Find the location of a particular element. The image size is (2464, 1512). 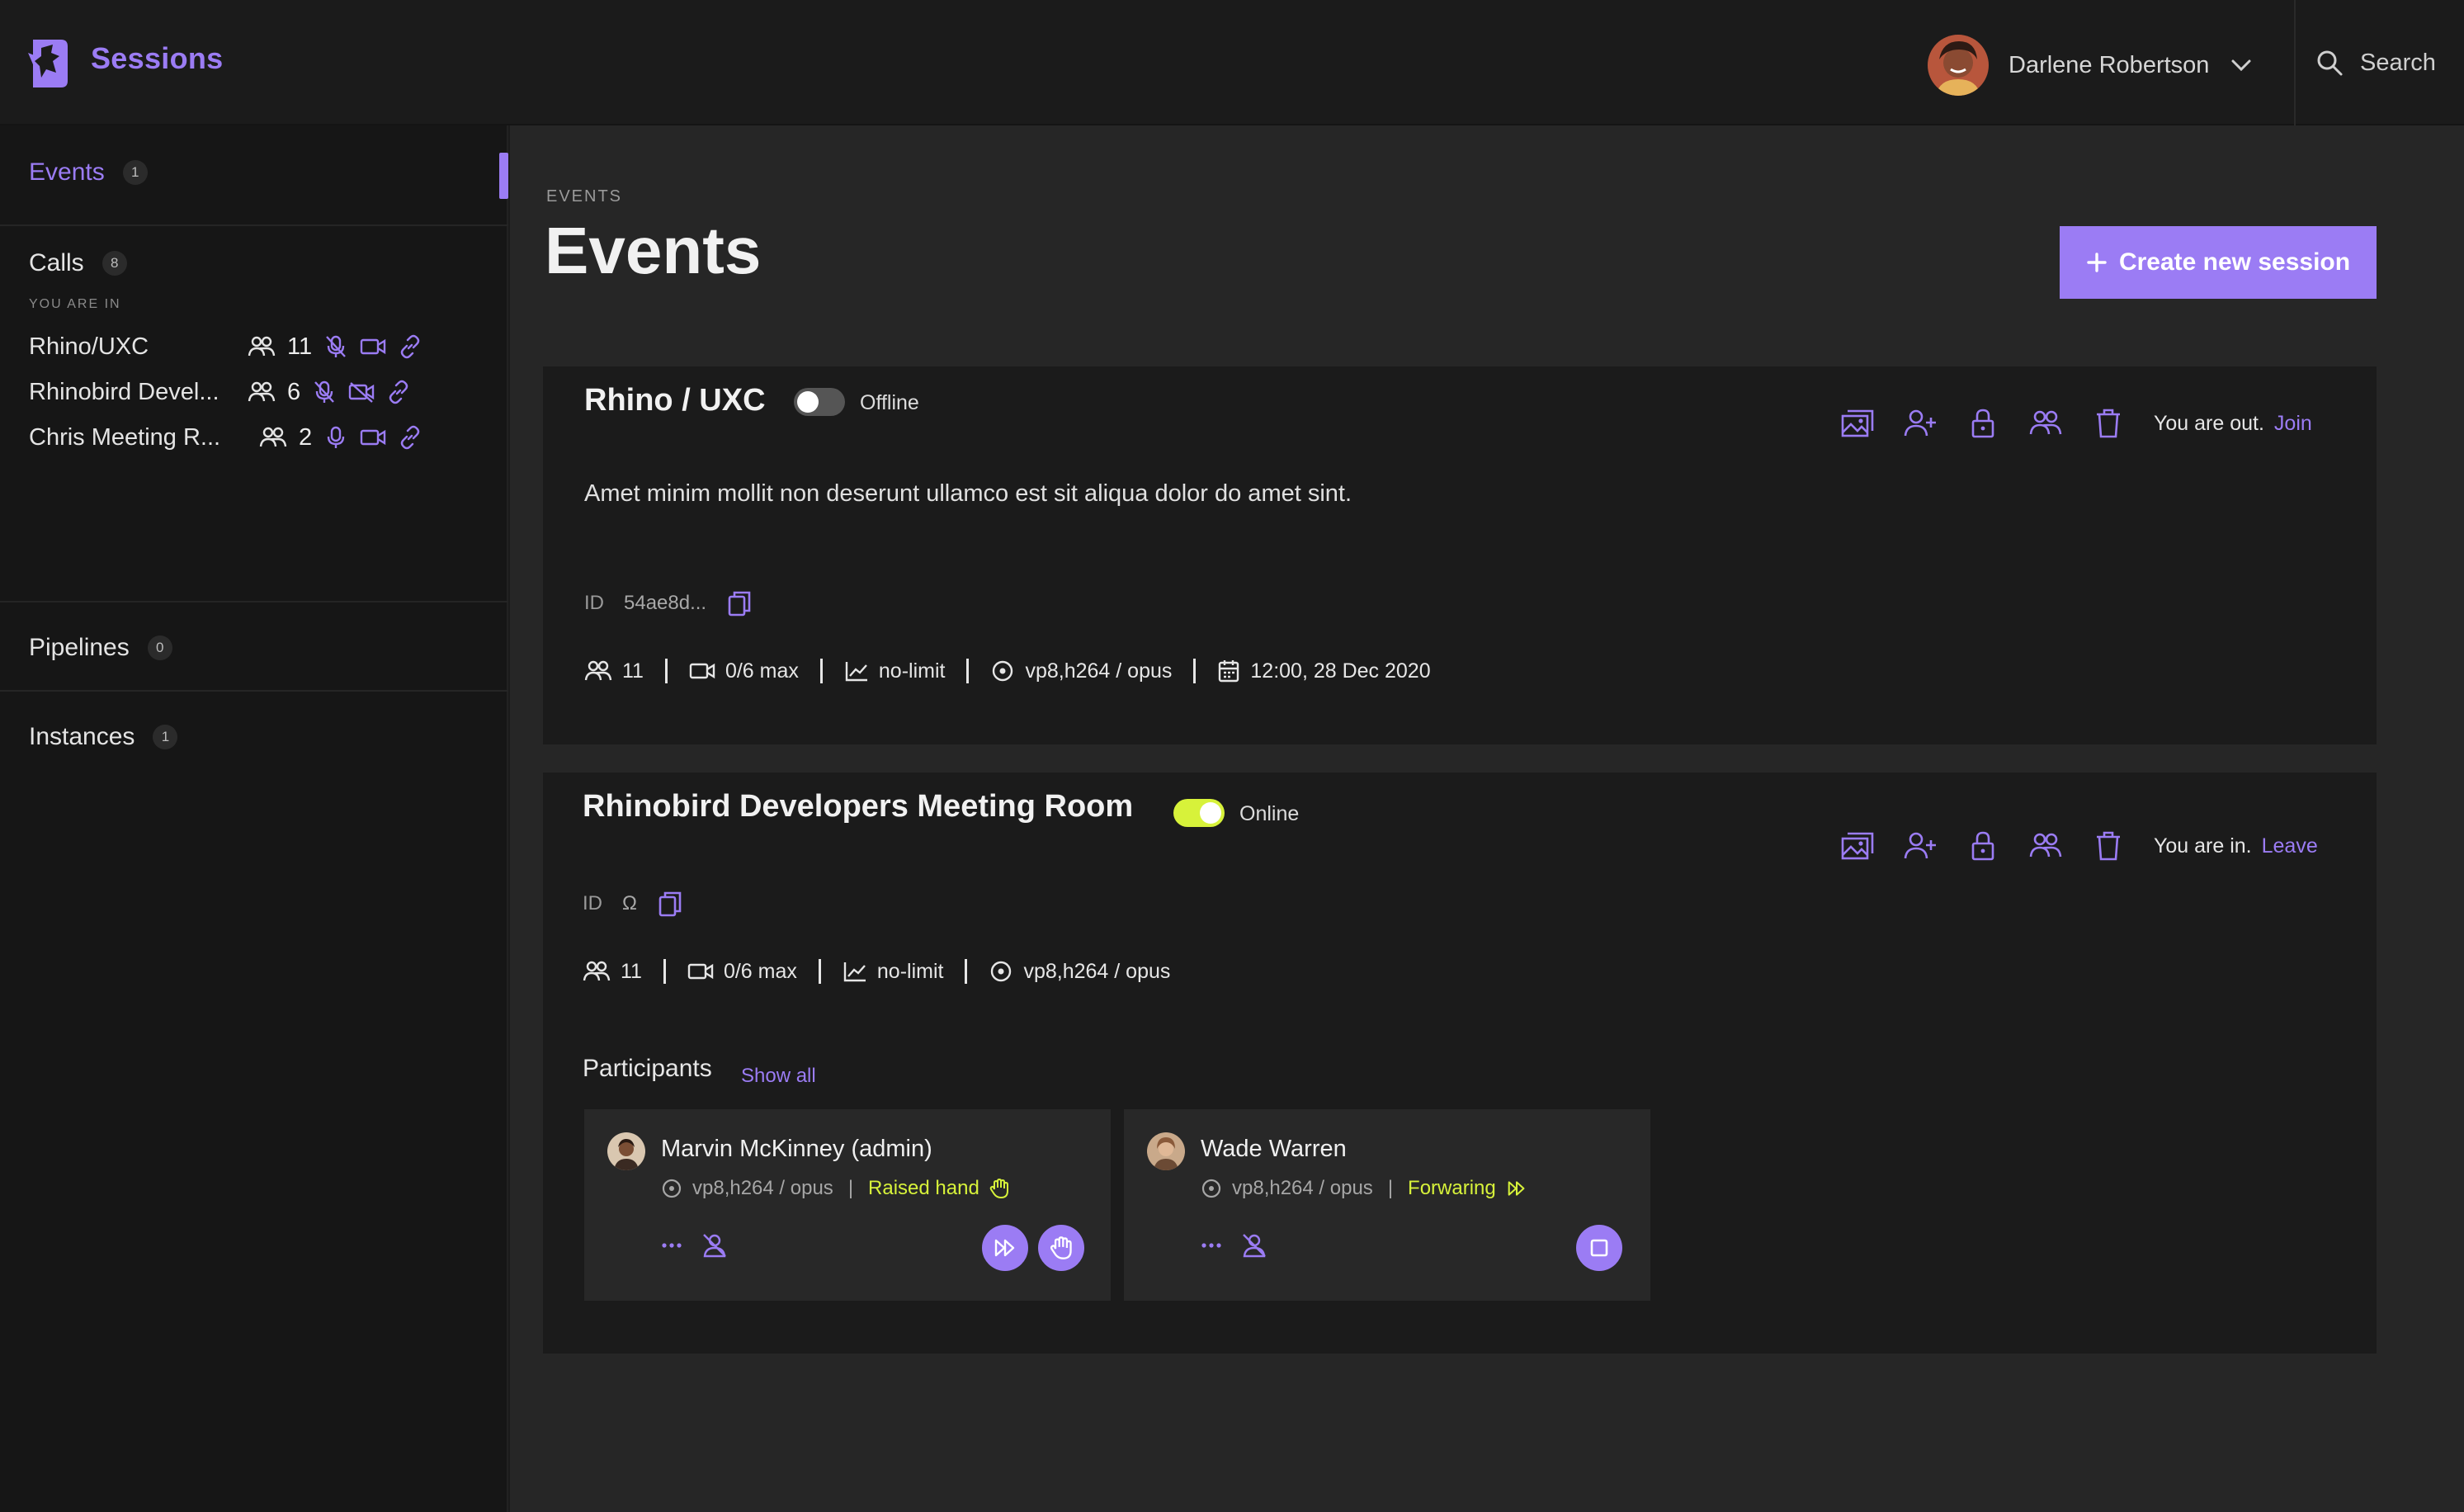

create-session-button: Create new session is located at coordinates (2218, 262).